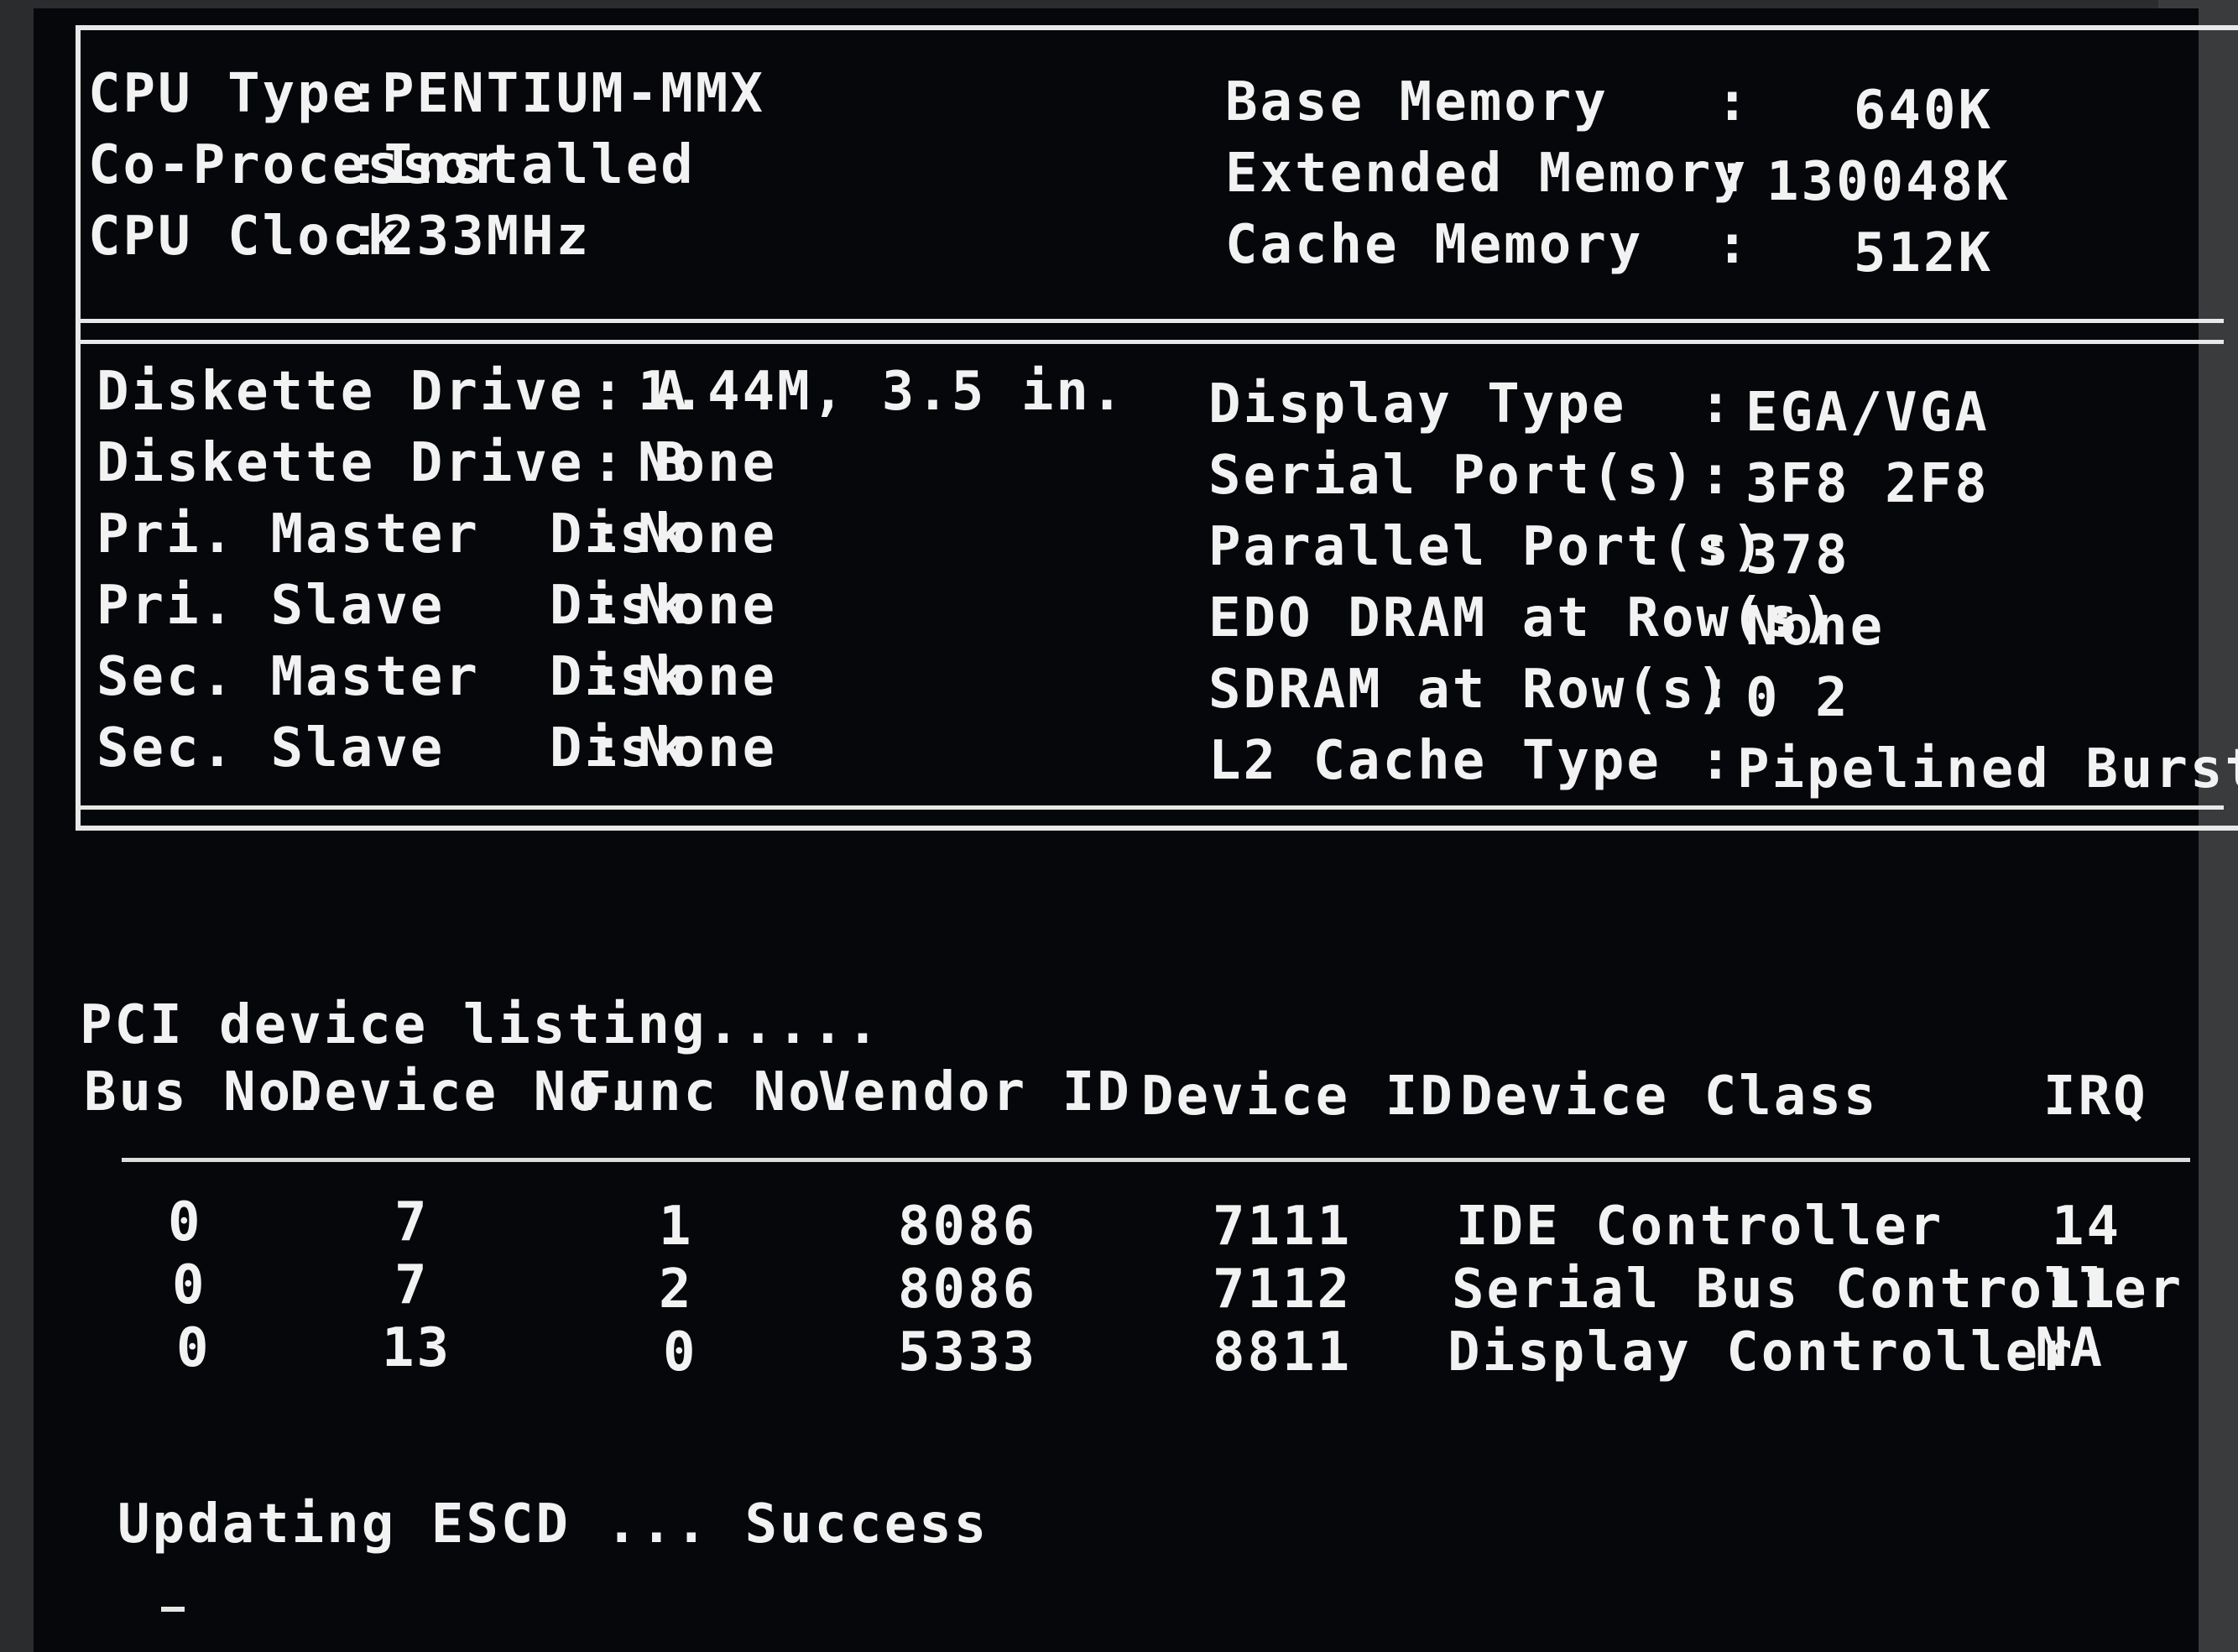 This screenshot has width=2238, height=1652. I want to click on pci-row-3-deviceid: 8811, so click(1283, 1353).